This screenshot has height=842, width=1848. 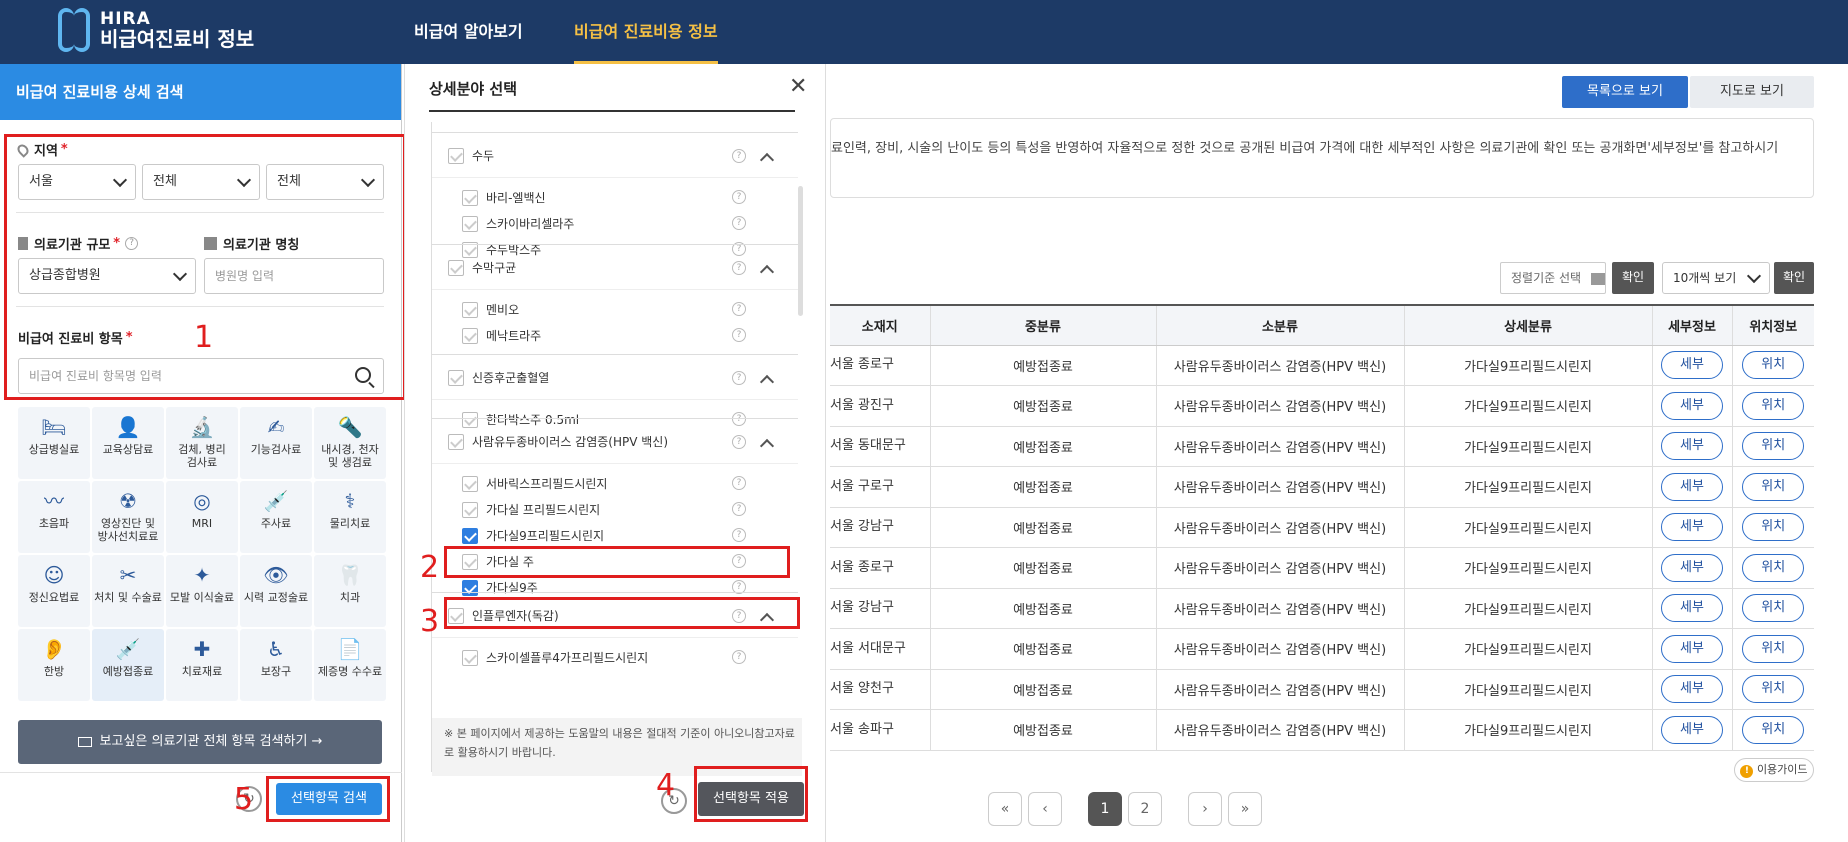 I want to click on category-item: ☺ 정신요법료, so click(x=54, y=591).